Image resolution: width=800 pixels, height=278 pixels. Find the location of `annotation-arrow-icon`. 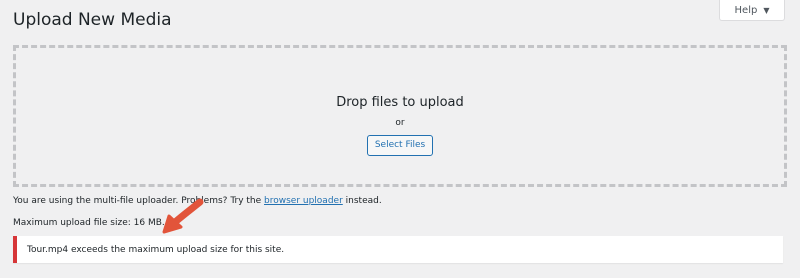

annotation-arrow-icon is located at coordinates (183, 216).